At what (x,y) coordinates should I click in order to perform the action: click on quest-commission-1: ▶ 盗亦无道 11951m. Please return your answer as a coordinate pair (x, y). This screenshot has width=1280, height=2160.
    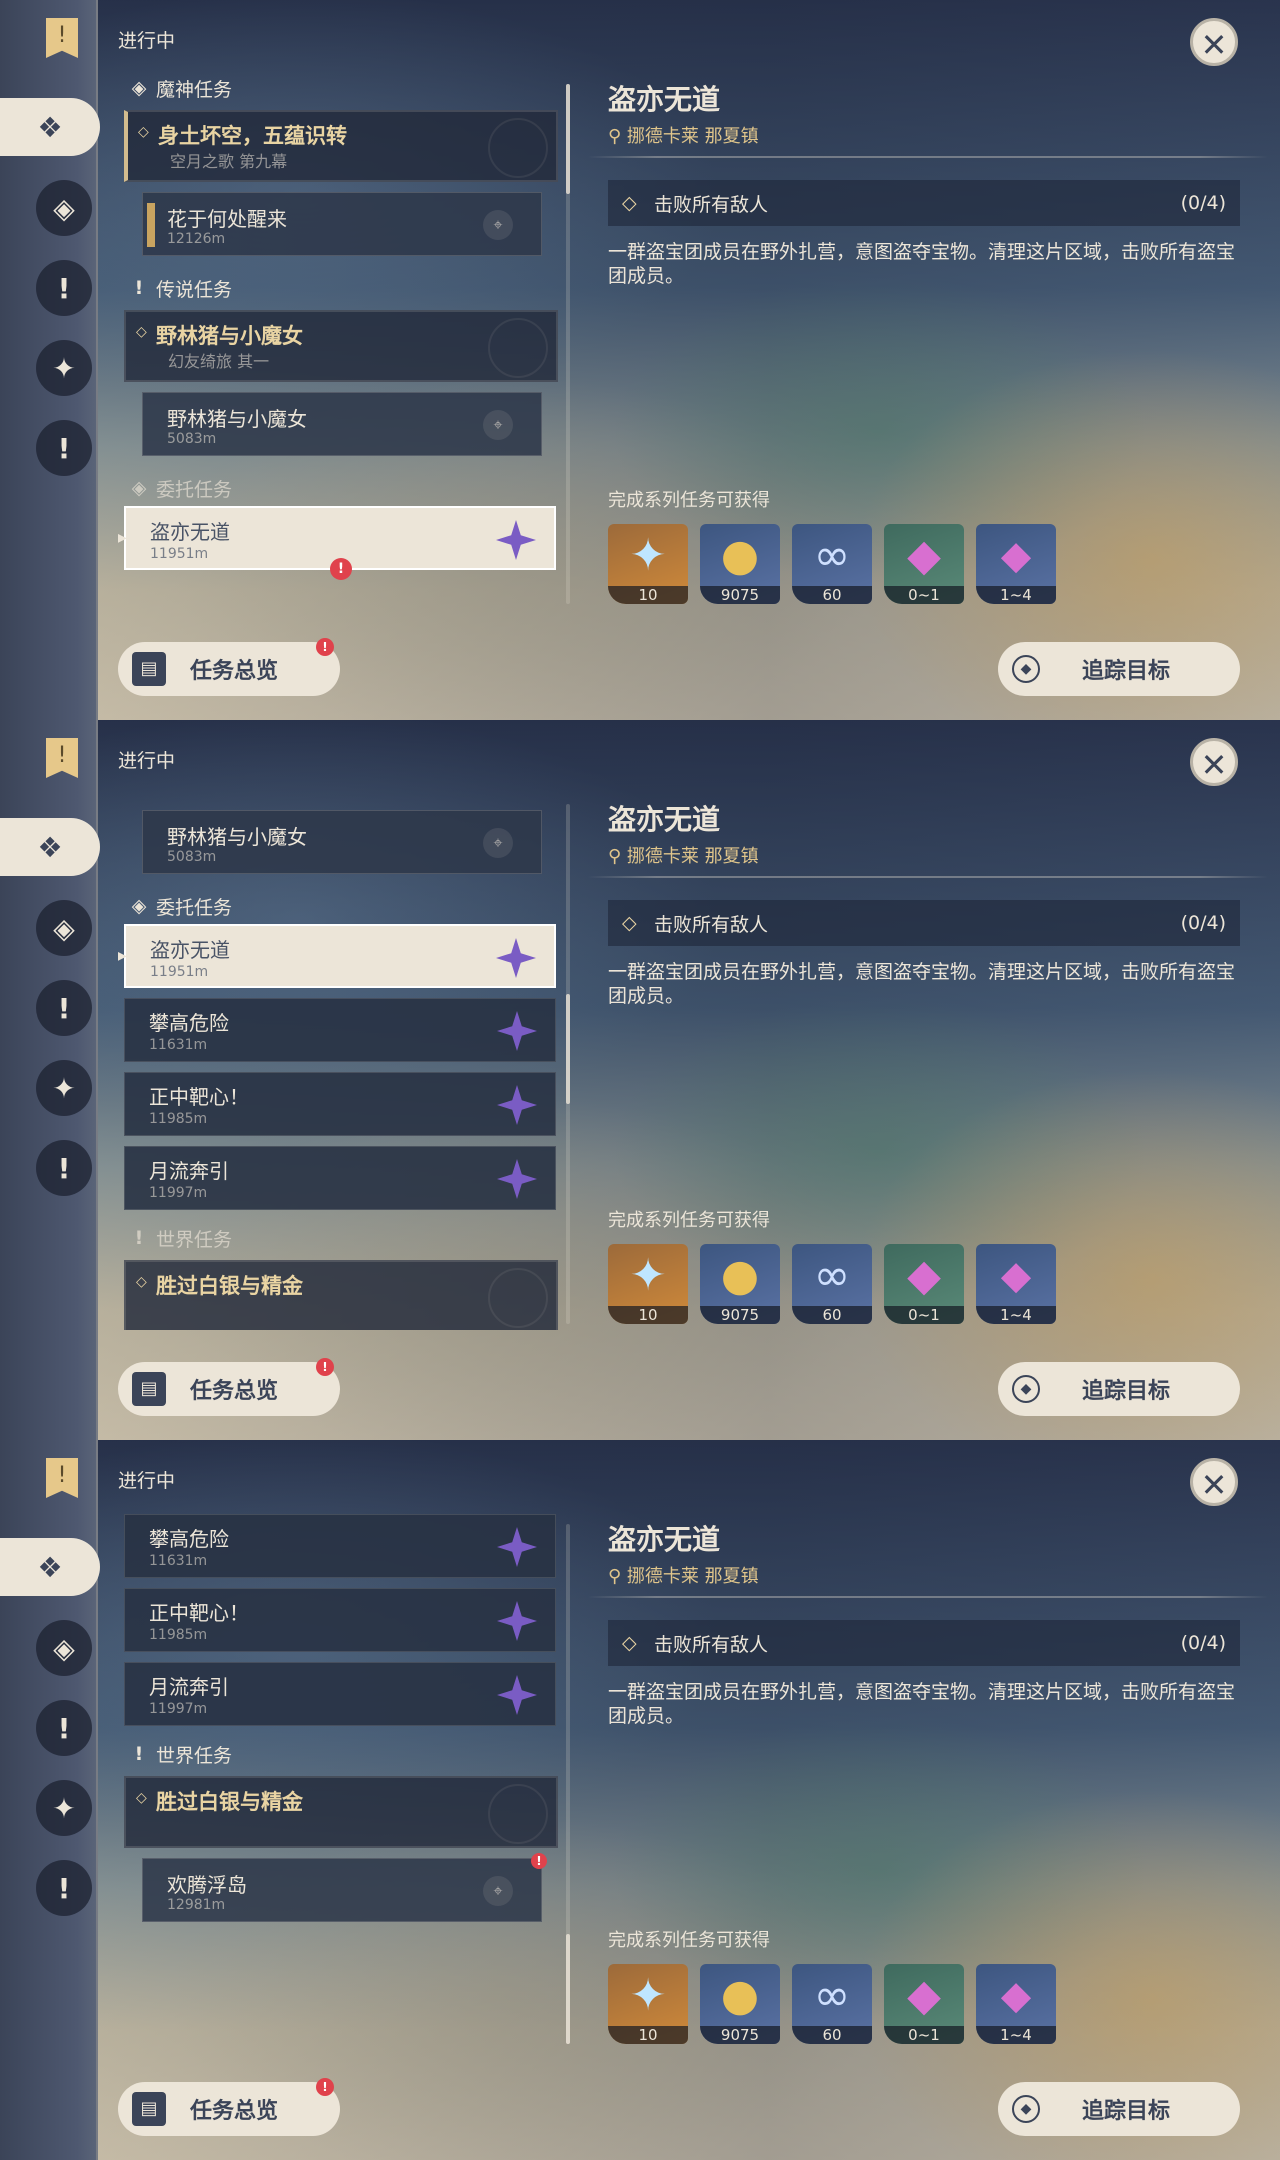
    Looking at the image, I should click on (337, 956).